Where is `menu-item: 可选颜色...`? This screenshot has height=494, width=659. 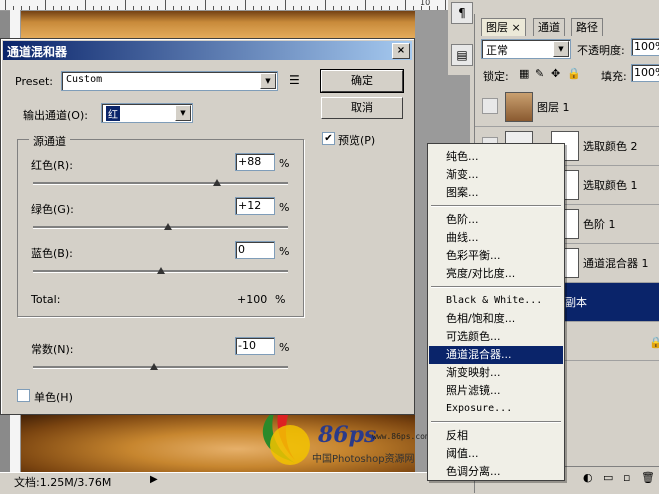
menu-item: 可选颜色... is located at coordinates (496, 337).